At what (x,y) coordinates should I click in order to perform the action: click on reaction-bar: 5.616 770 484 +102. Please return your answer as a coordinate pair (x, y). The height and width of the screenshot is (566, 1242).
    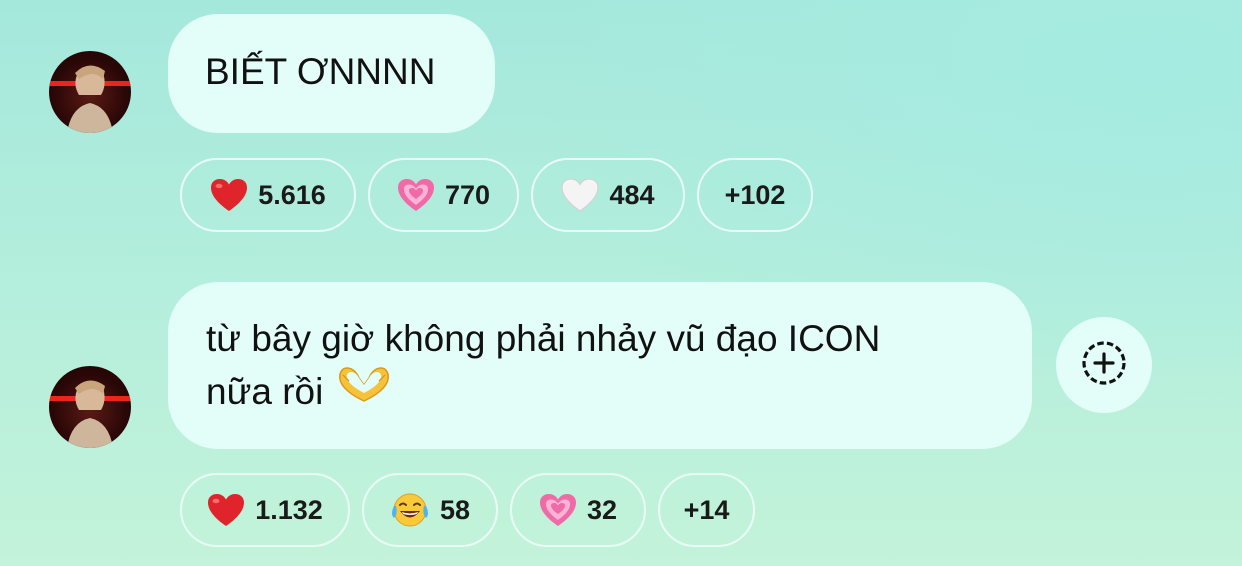
    Looking at the image, I should click on (496, 195).